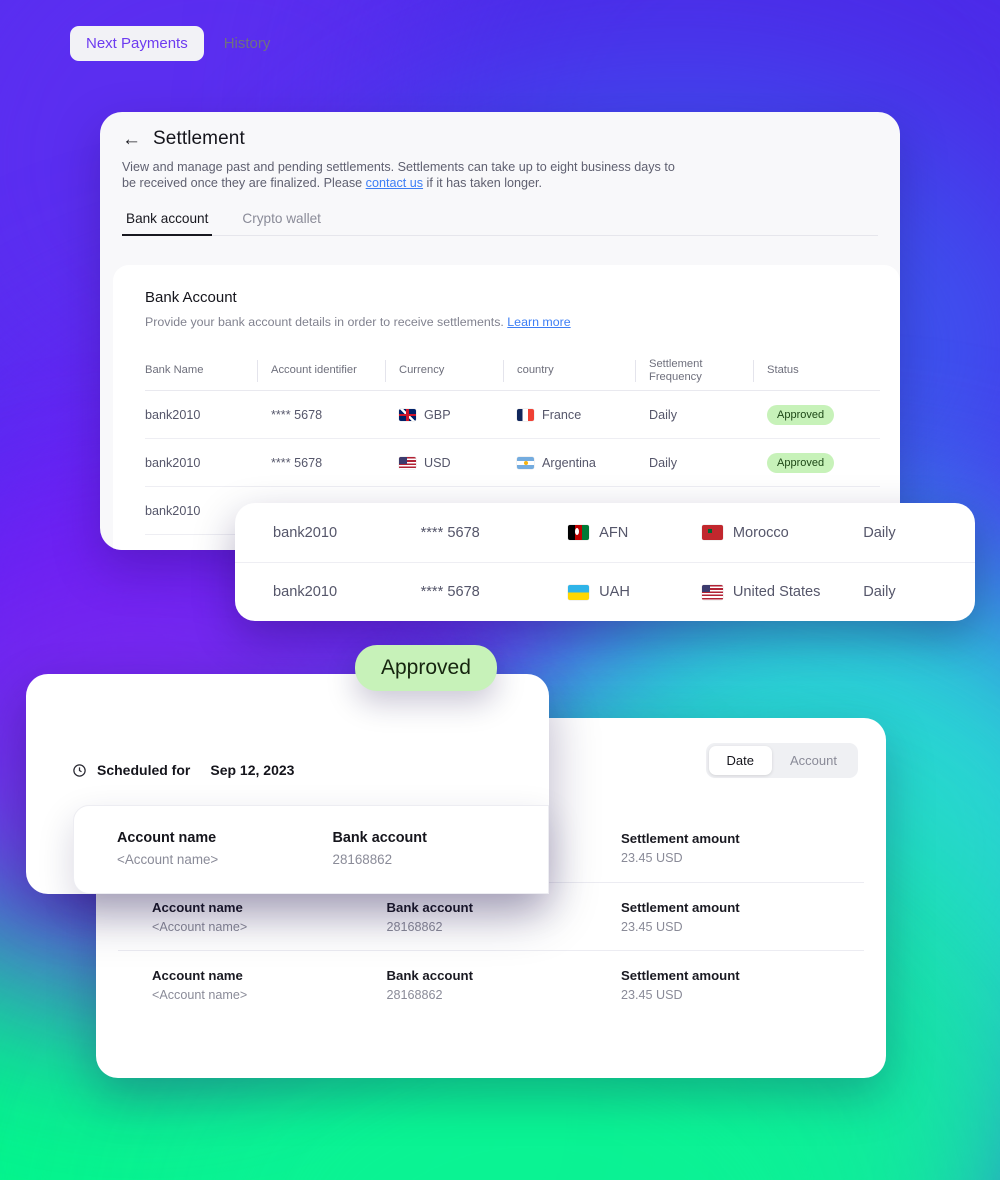  I want to click on column-header-currency: Currency, so click(458, 370).